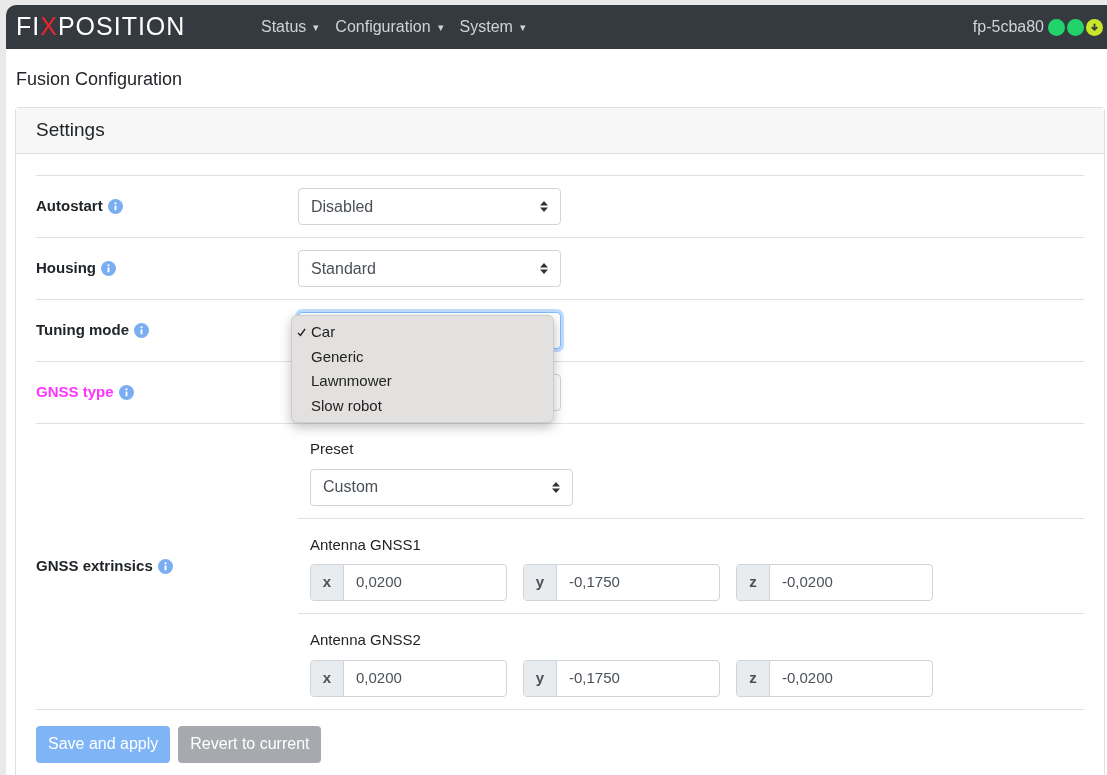  Describe the element at coordinates (429, 206) in the screenshot. I see `select-field: Disabled` at that location.